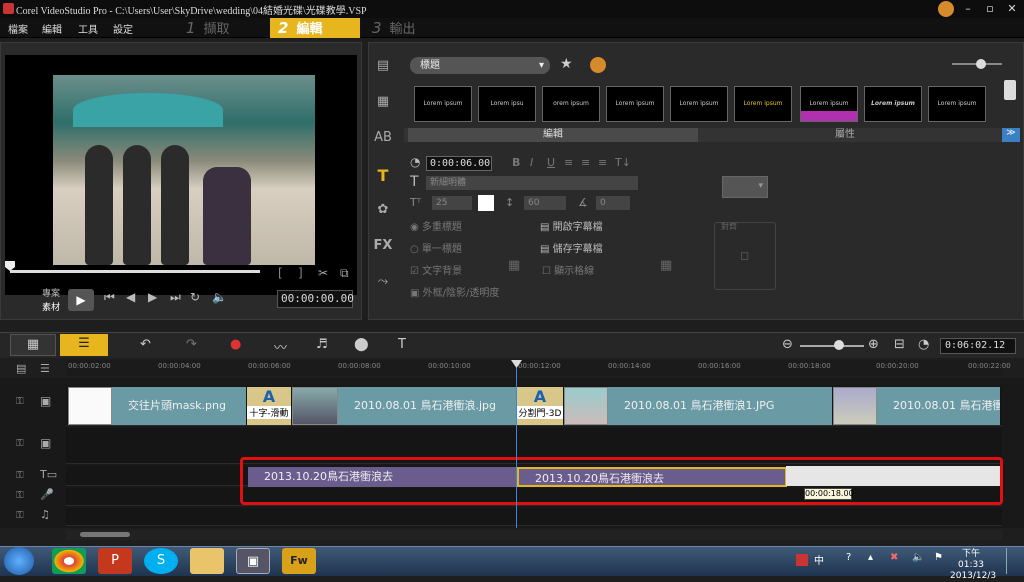 The width and height of the screenshot is (1024, 582). I want to click on start-button, so click(19, 561).